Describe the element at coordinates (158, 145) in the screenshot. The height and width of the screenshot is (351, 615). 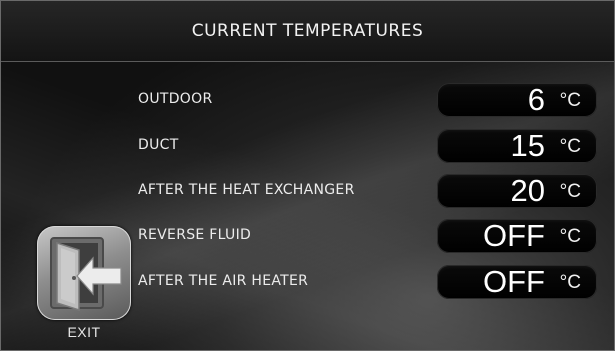
I see `row-label: DUCT` at that location.